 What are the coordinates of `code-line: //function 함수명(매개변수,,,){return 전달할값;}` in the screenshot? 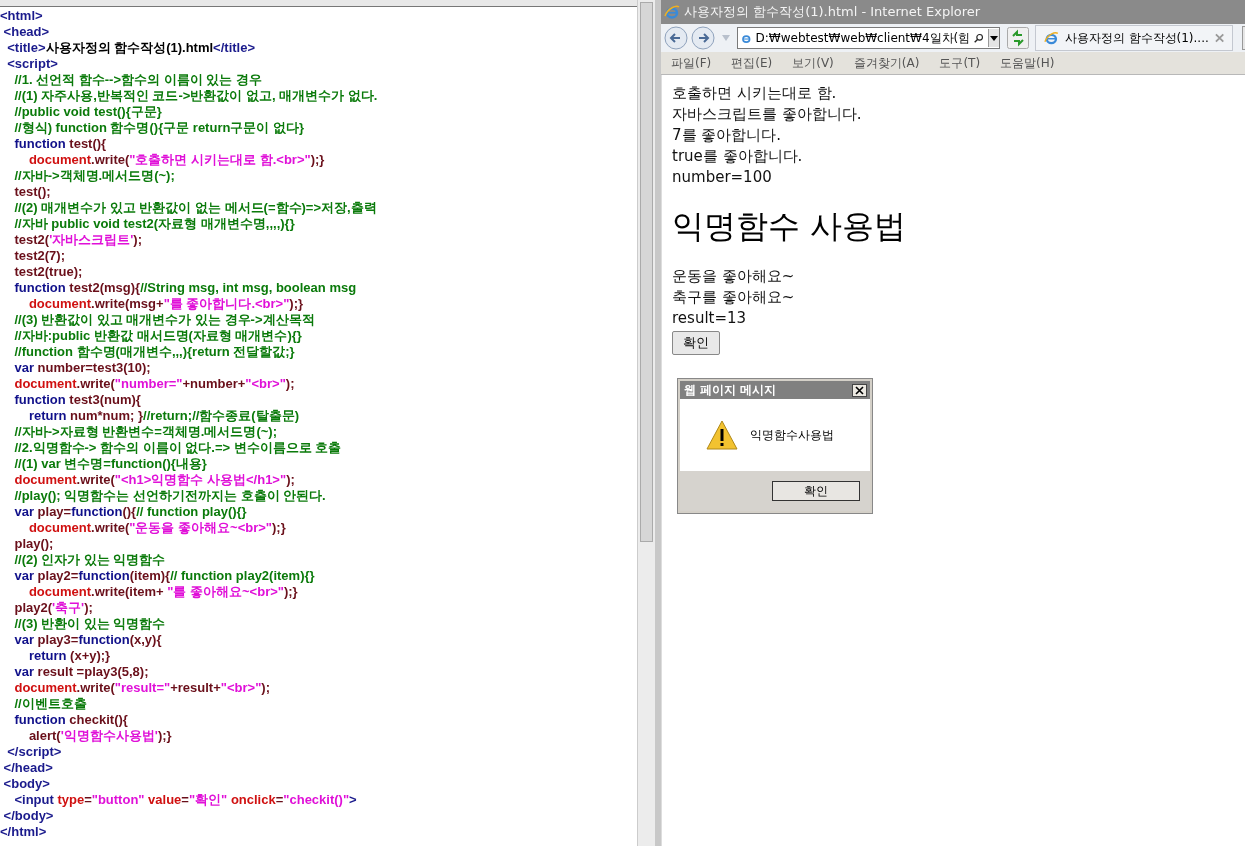 It's located at (154, 352).